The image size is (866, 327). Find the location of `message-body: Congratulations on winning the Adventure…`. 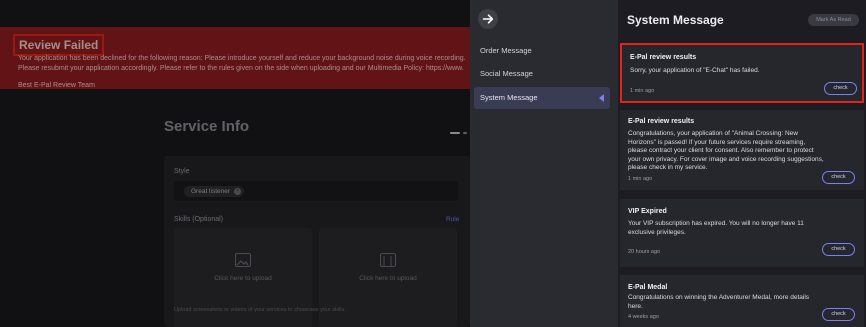

message-body: Congratulations on winning the Adventure… is located at coordinates (719, 302).